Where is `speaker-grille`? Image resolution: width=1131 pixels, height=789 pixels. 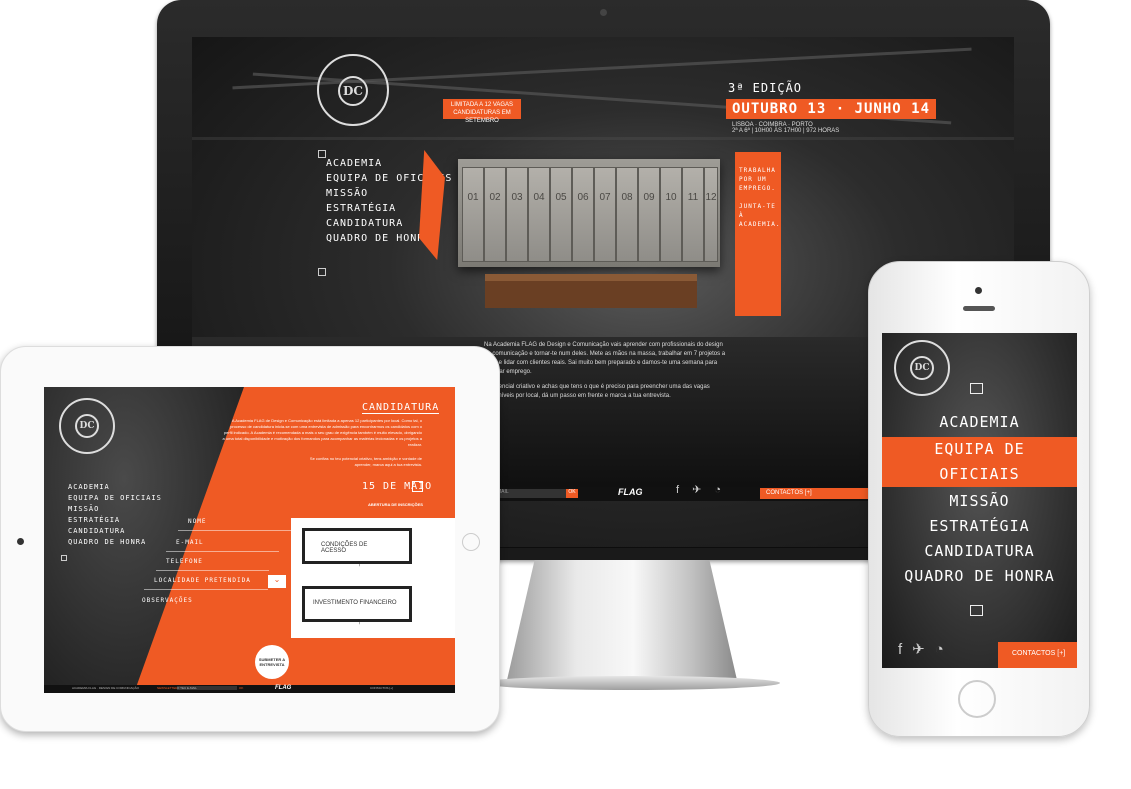
speaker-grille is located at coordinates (979, 308).